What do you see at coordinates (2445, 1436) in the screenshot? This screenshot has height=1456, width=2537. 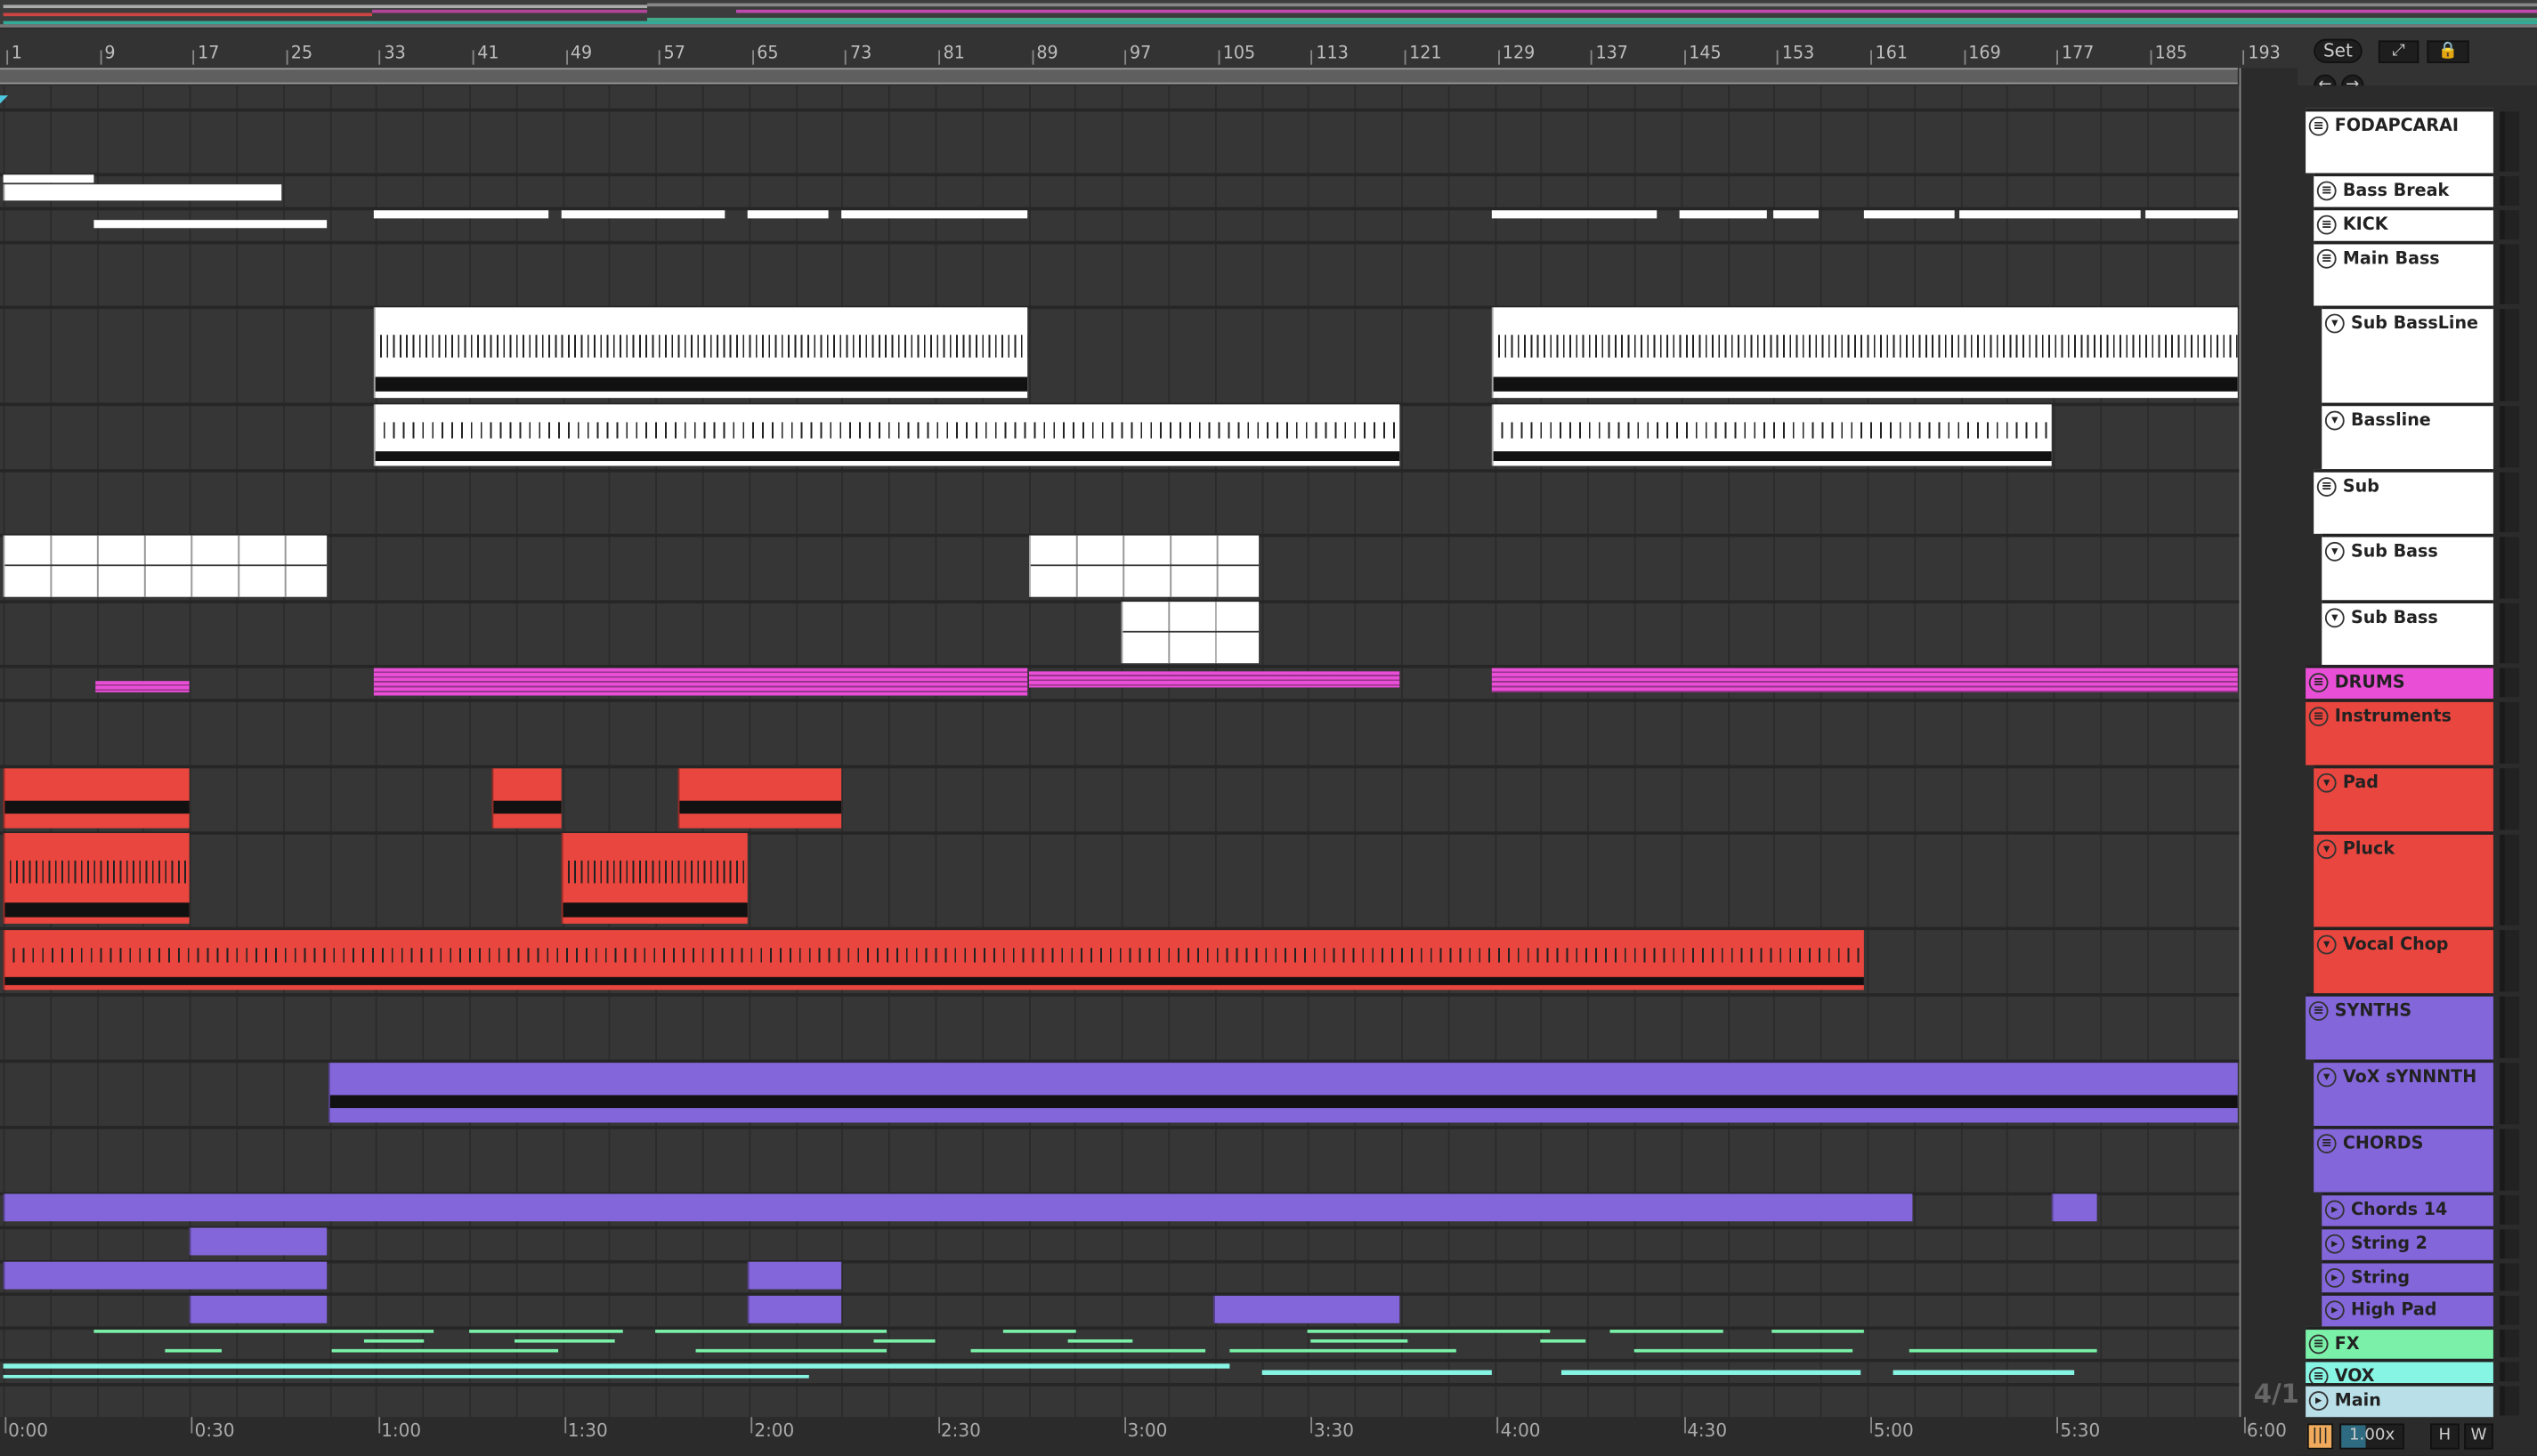 I see `h-button: H` at bounding box center [2445, 1436].